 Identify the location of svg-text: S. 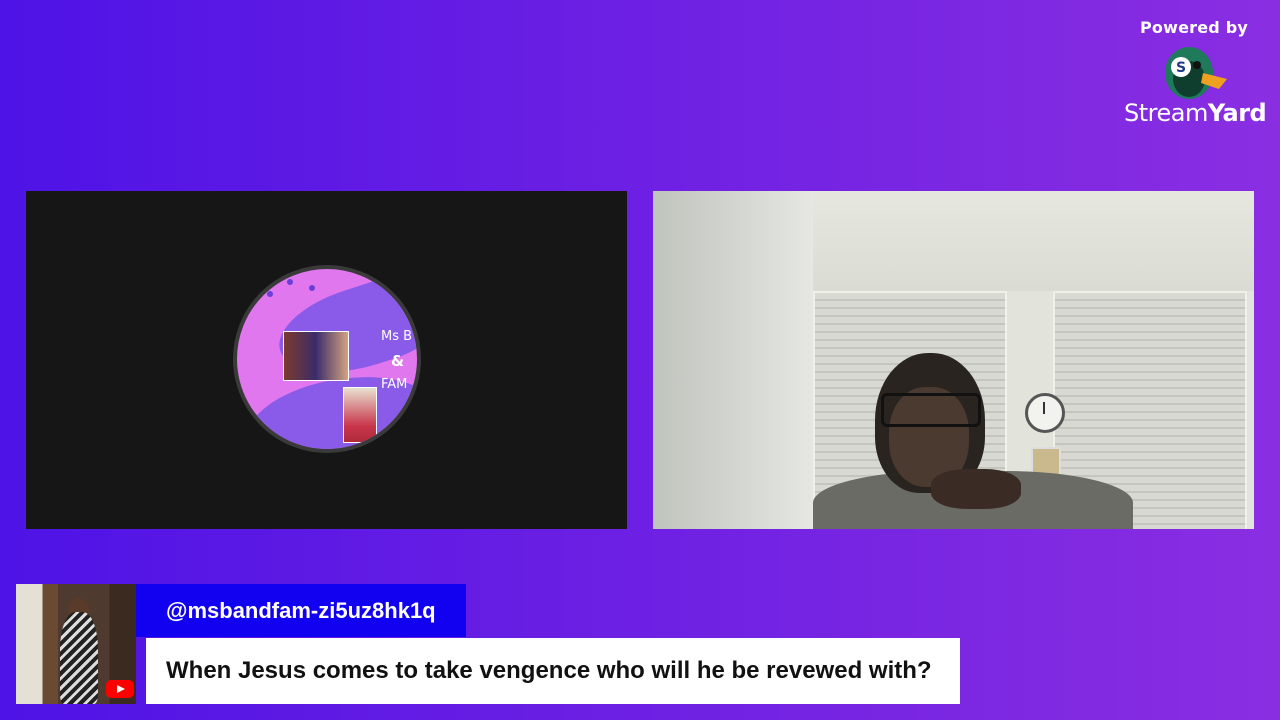
(1181, 68).